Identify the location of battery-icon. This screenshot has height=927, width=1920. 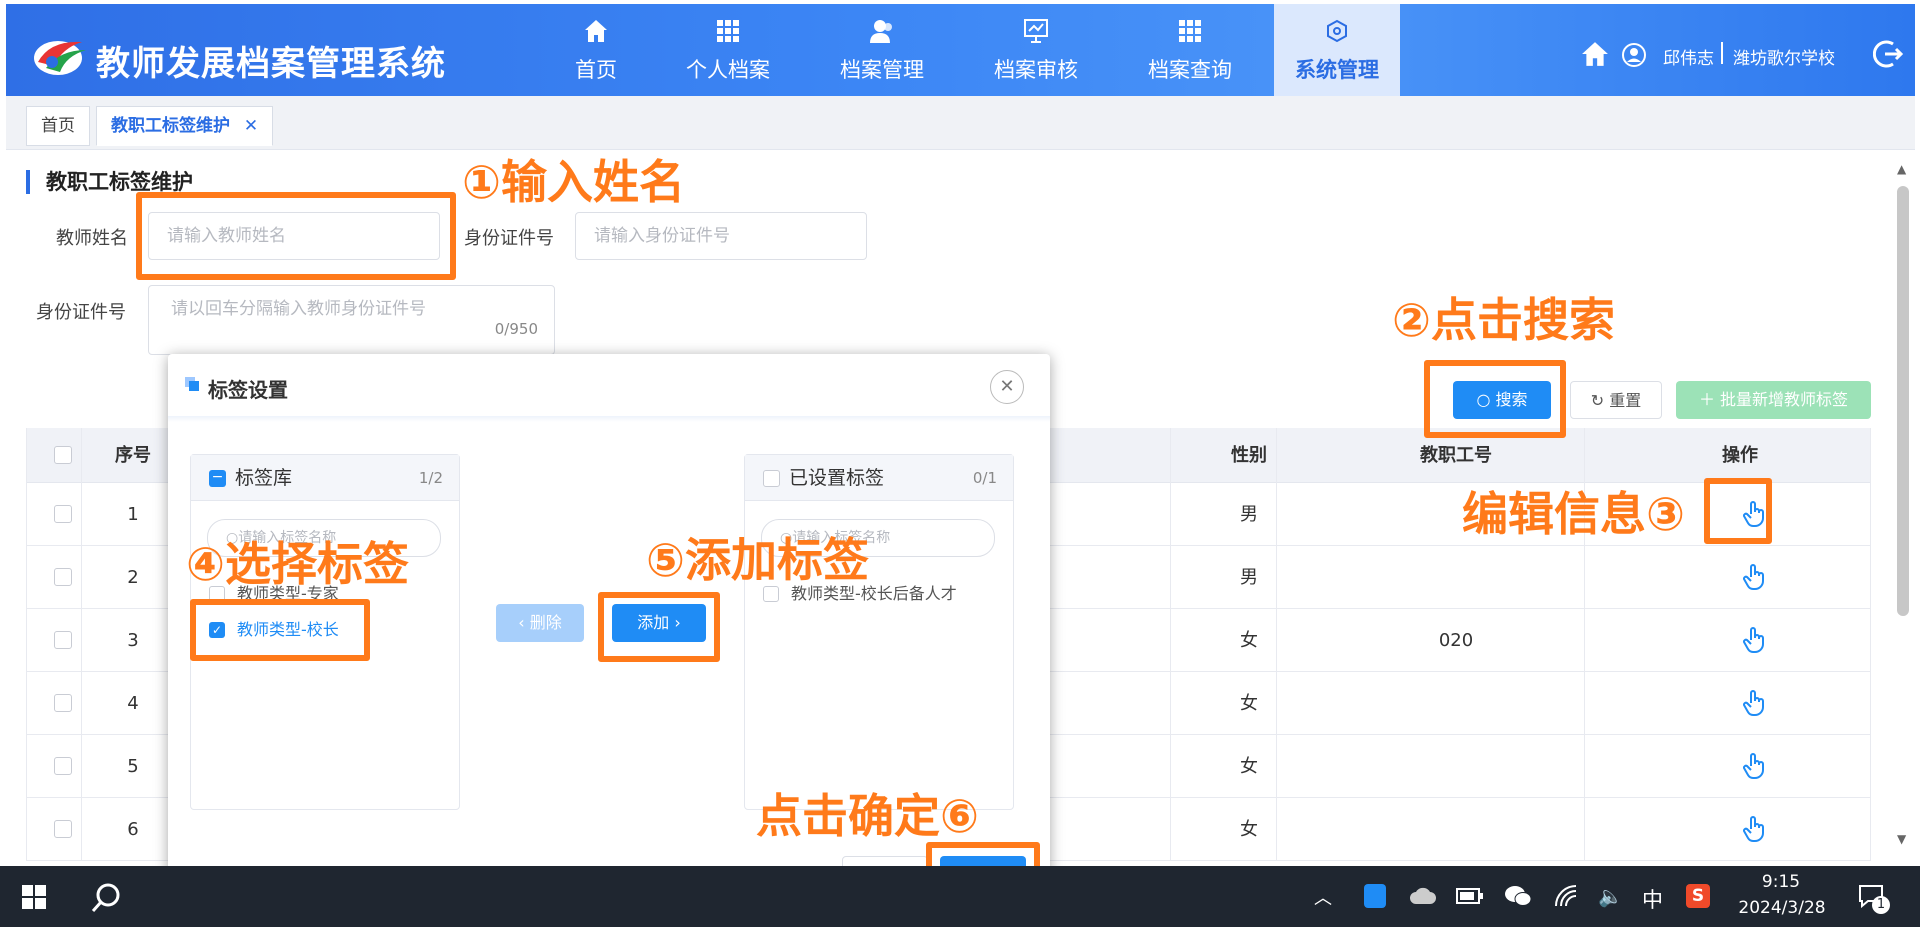
(1470, 896).